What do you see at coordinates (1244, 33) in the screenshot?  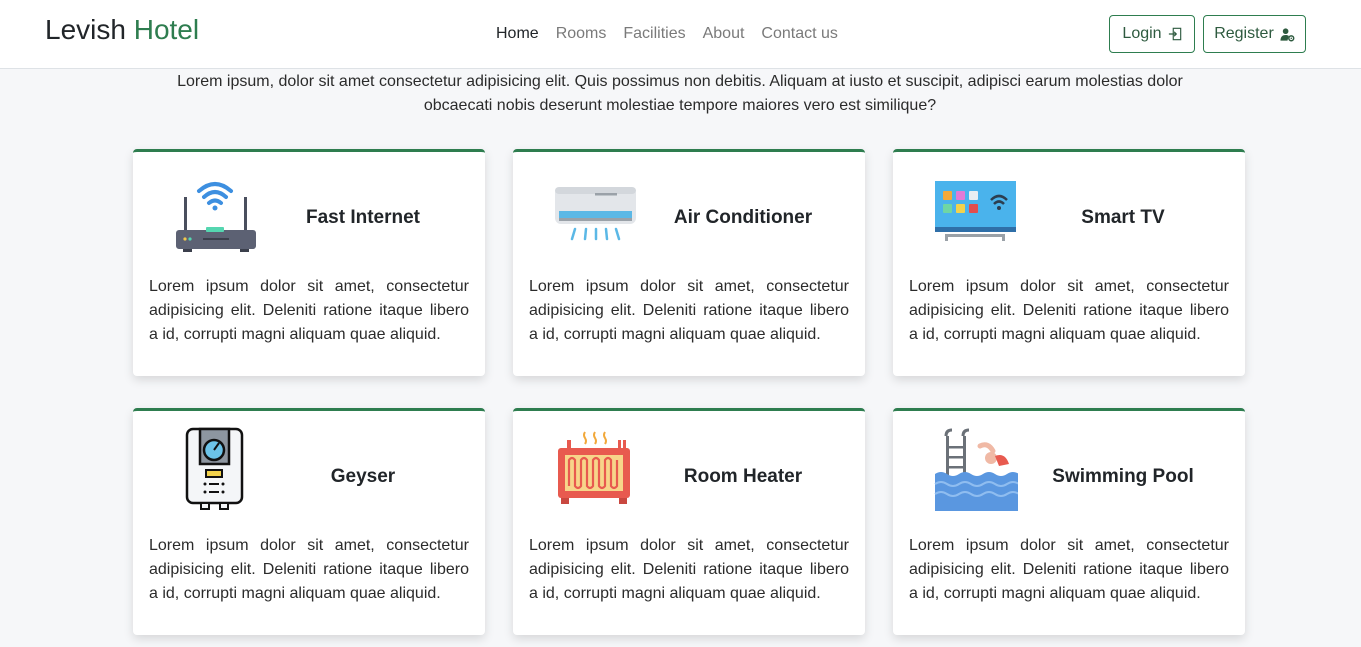 I see `register-label: Register` at bounding box center [1244, 33].